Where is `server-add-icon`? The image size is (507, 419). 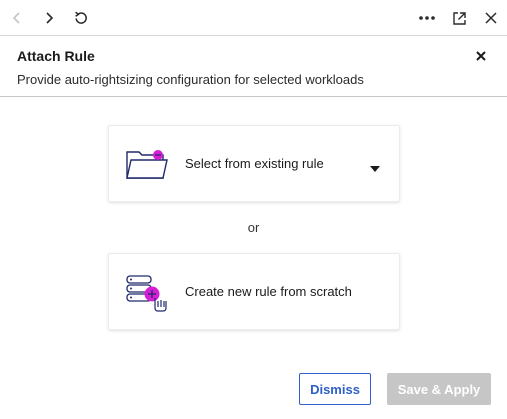 server-add-icon is located at coordinates (147, 293).